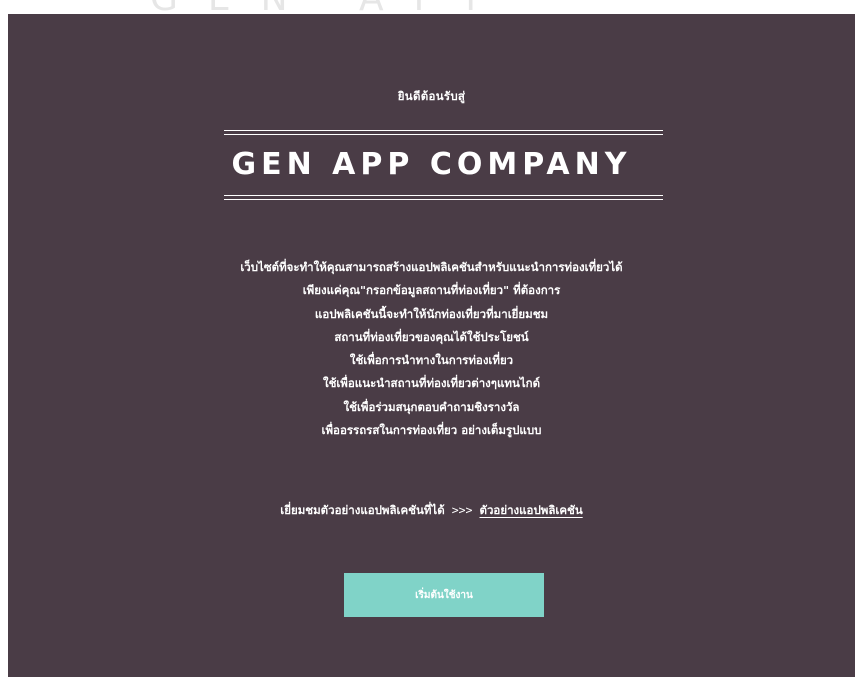 This screenshot has height=677, width=863. Describe the element at coordinates (443, 195) in the screenshot. I see `divider-bottom-inner` at that location.